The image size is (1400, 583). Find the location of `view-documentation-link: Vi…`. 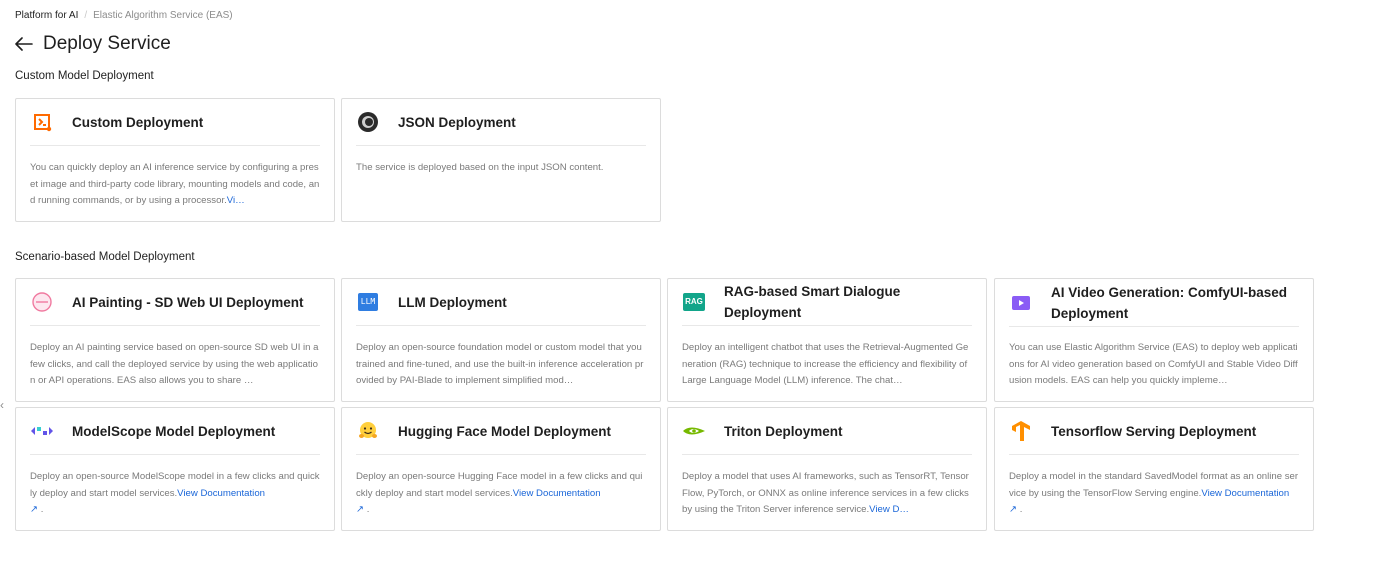

view-documentation-link: Vi… is located at coordinates (236, 200).